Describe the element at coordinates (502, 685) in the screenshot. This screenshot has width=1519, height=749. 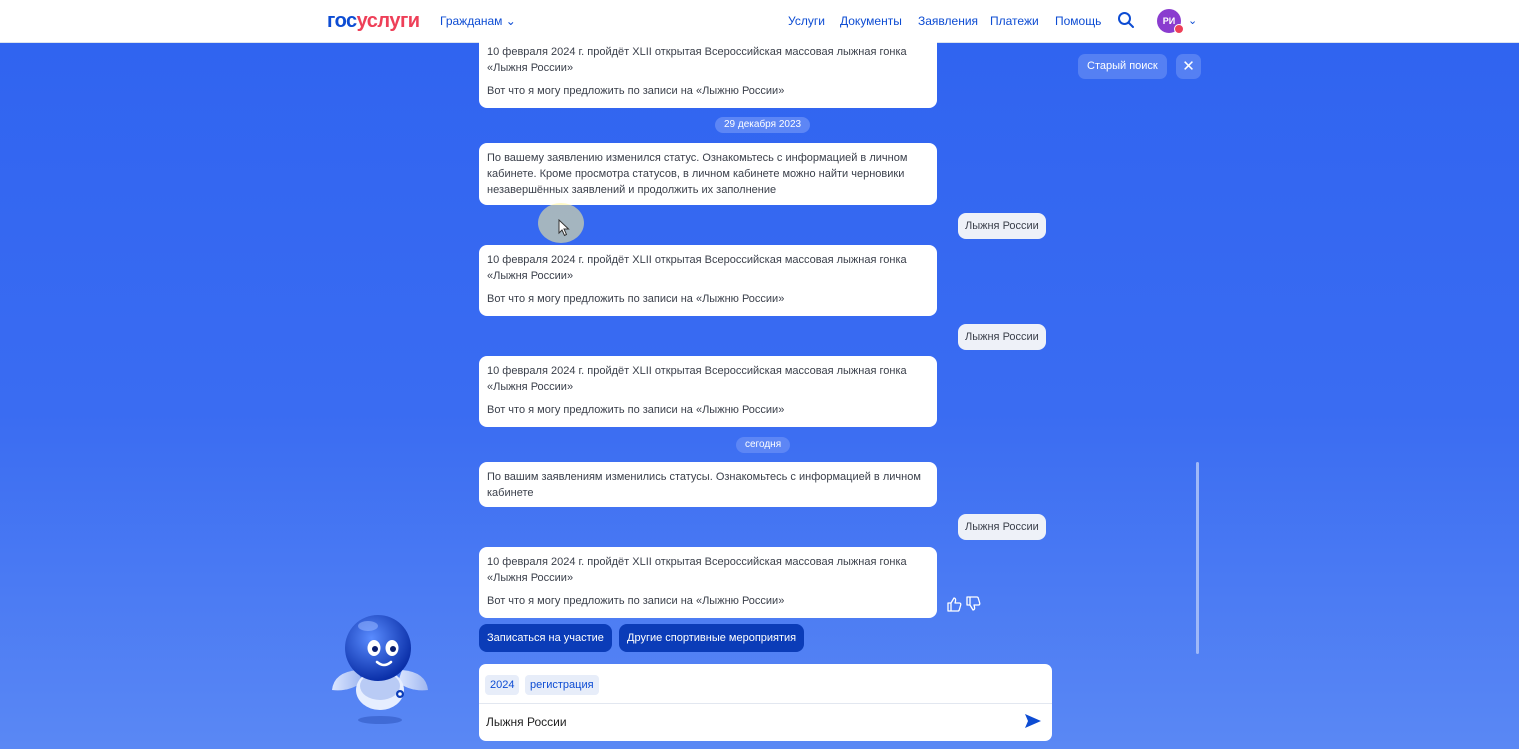
I see `suggestion-chip-2024: 2024` at that location.